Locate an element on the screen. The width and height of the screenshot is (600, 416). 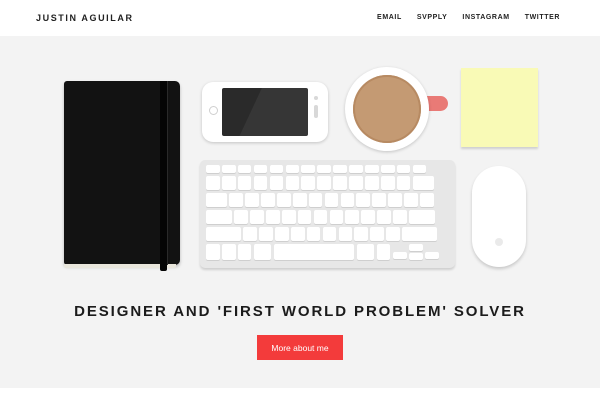
notebook-illustration is located at coordinates (122, 176).